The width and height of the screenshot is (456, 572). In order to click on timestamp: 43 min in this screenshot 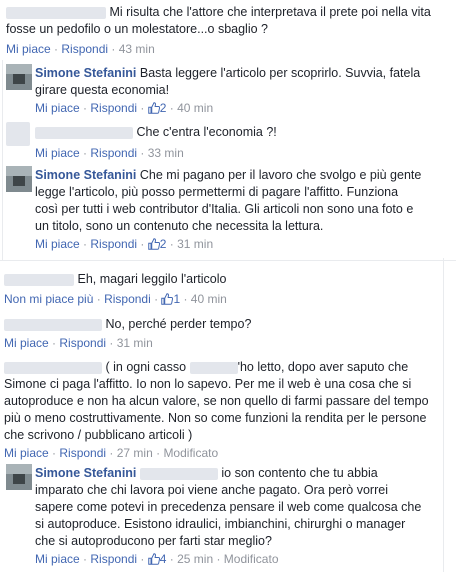, I will do `click(136, 49)`.